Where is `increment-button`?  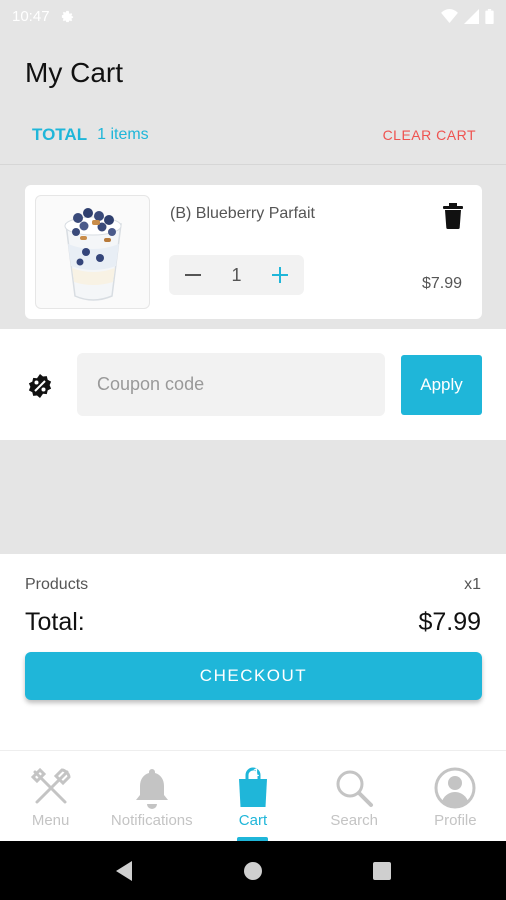
increment-button is located at coordinates (280, 275).